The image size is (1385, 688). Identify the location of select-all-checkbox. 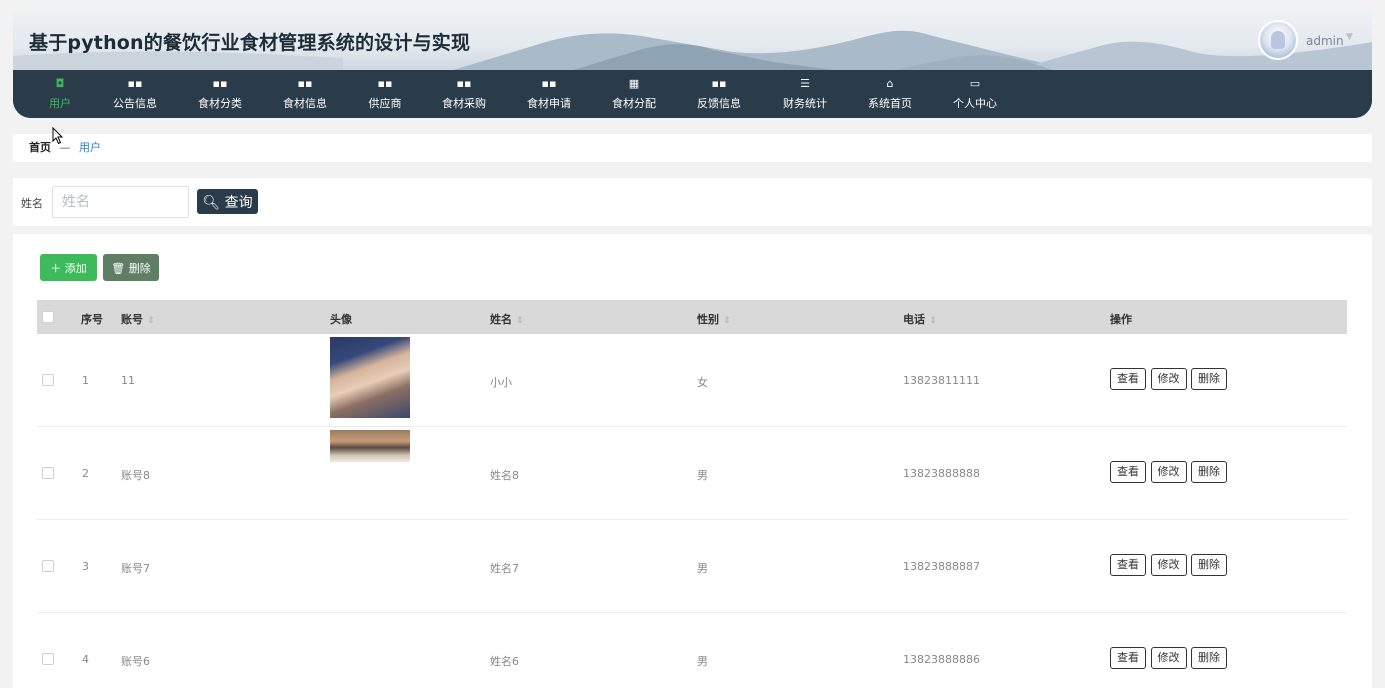
(48, 317).